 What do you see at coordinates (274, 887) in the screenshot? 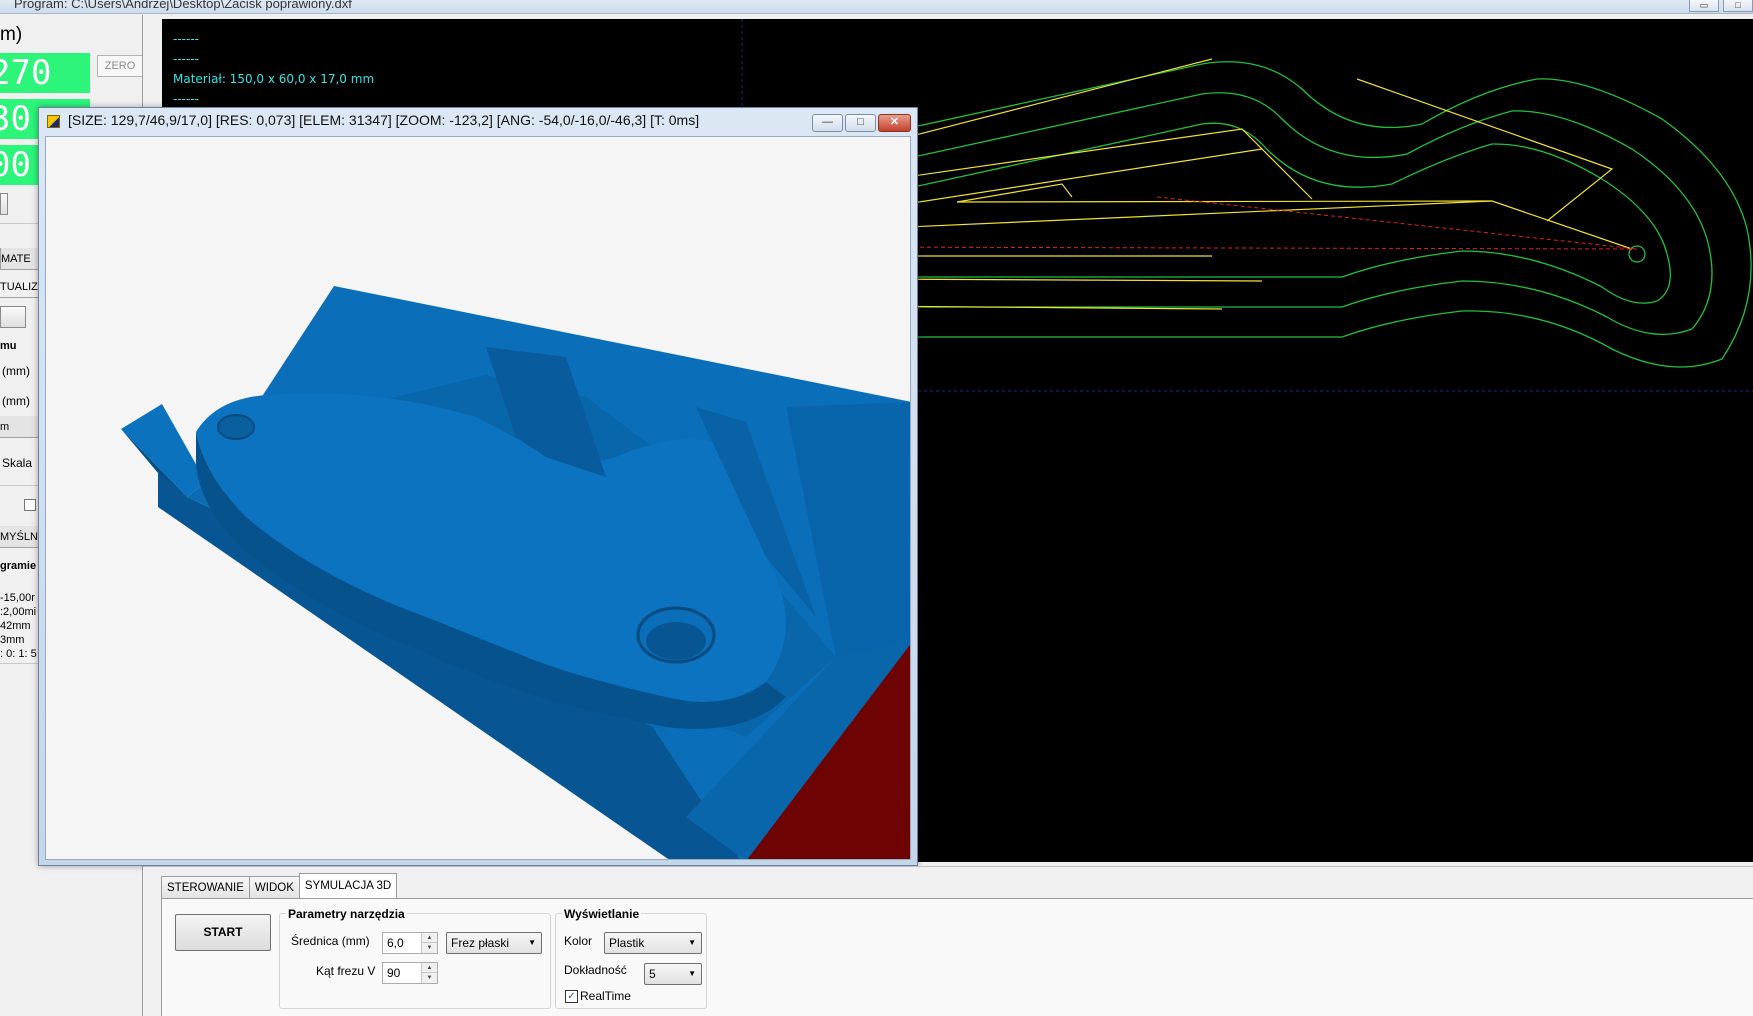
I see `tab-widok: WIDOK` at bounding box center [274, 887].